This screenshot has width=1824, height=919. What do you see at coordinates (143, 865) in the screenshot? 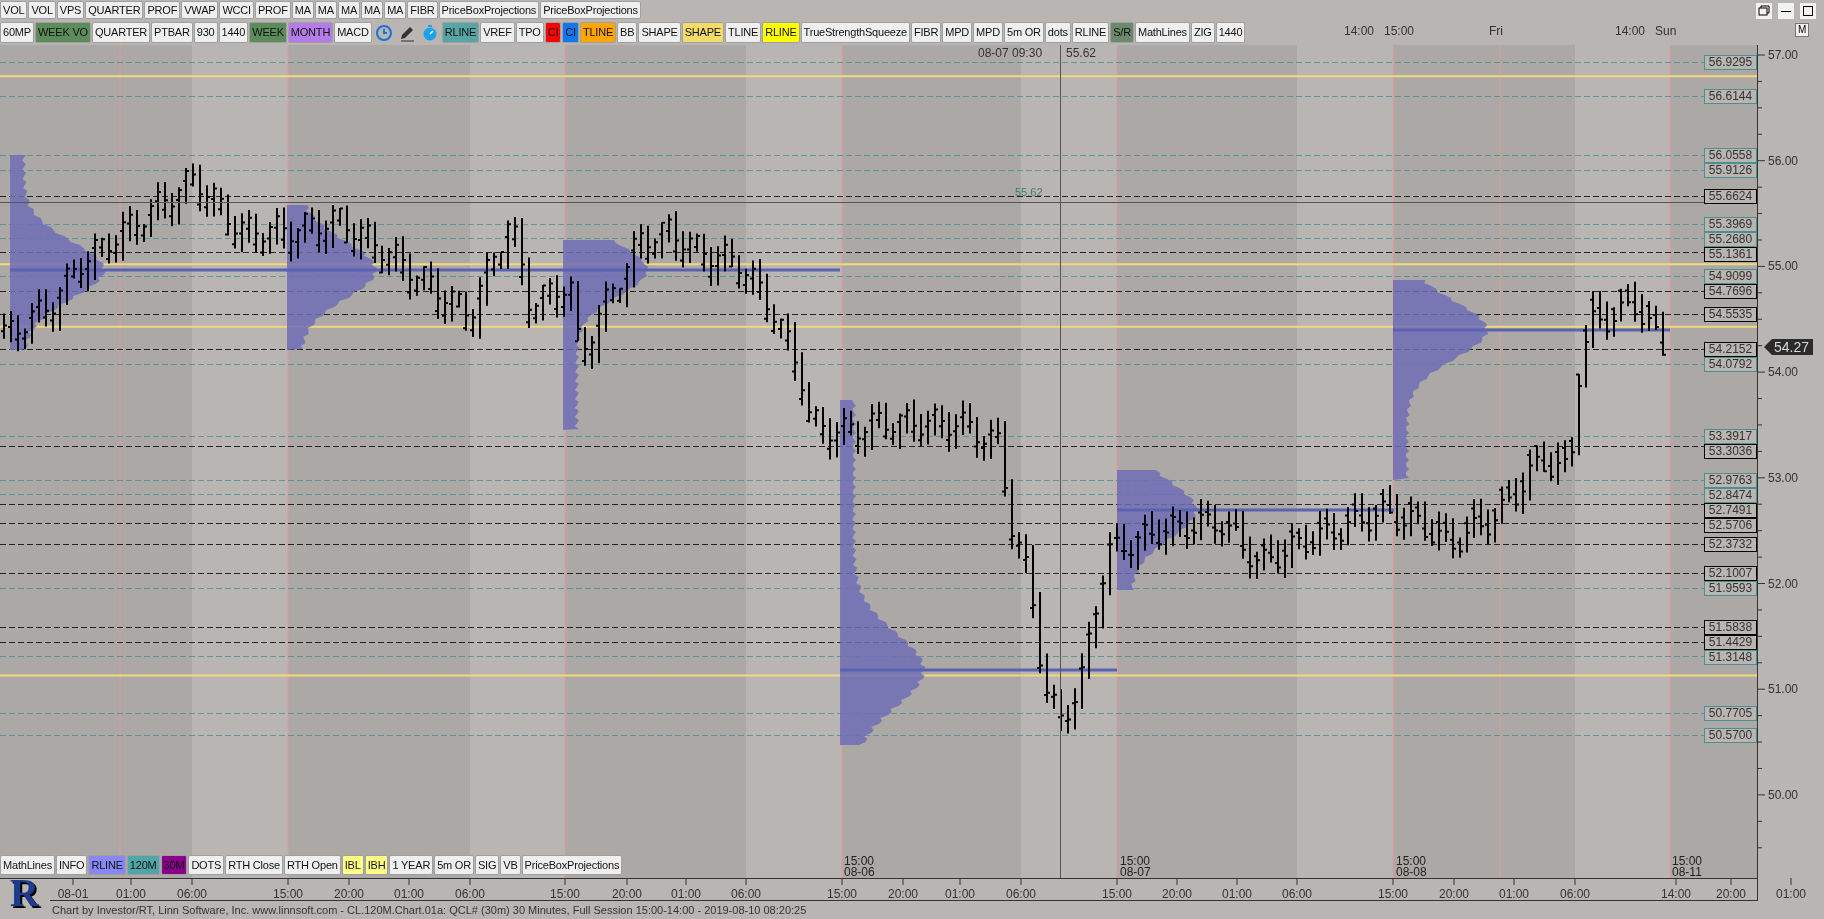
I see `toolbar-button: 120M` at bounding box center [143, 865].